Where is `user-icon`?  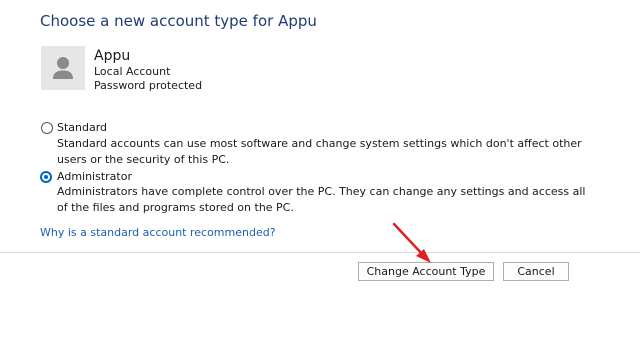
user-icon is located at coordinates (63, 68).